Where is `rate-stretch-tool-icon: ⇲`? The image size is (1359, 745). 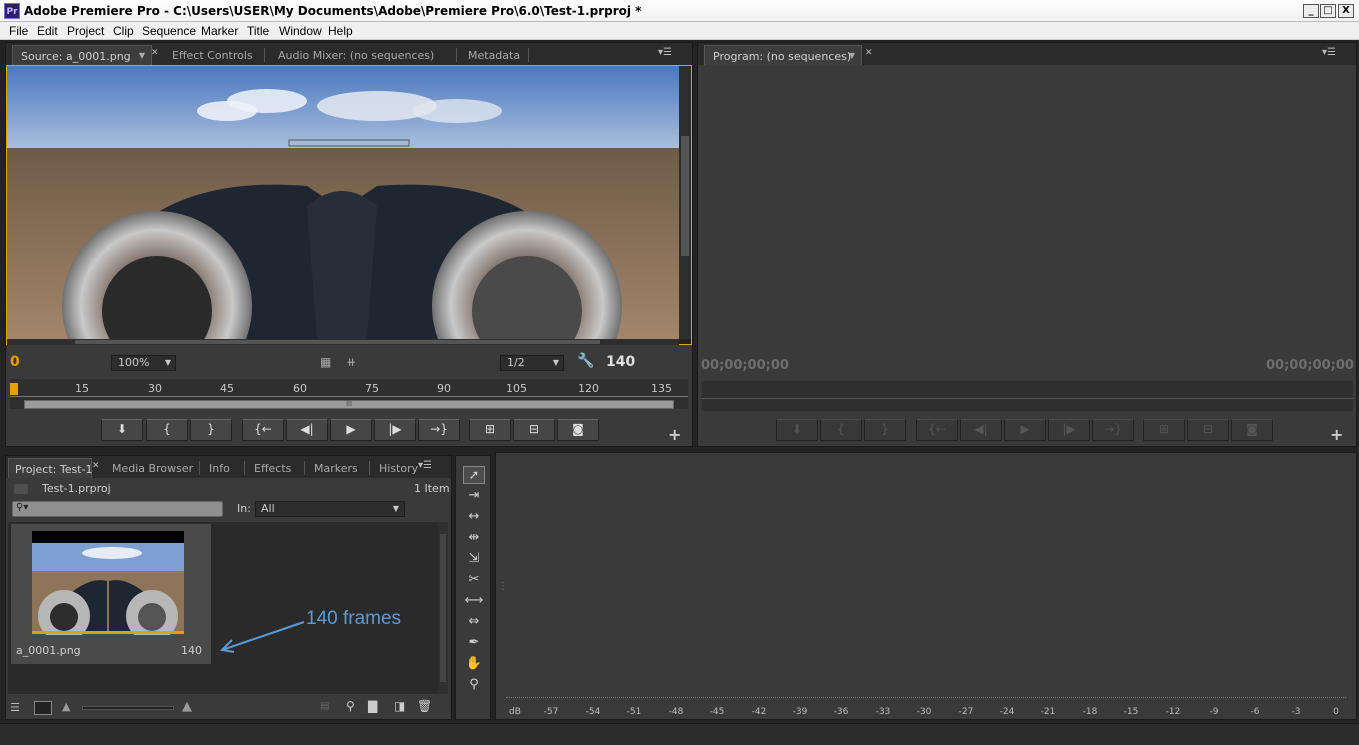
rate-stretch-tool-icon: ⇲ is located at coordinates (474, 559).